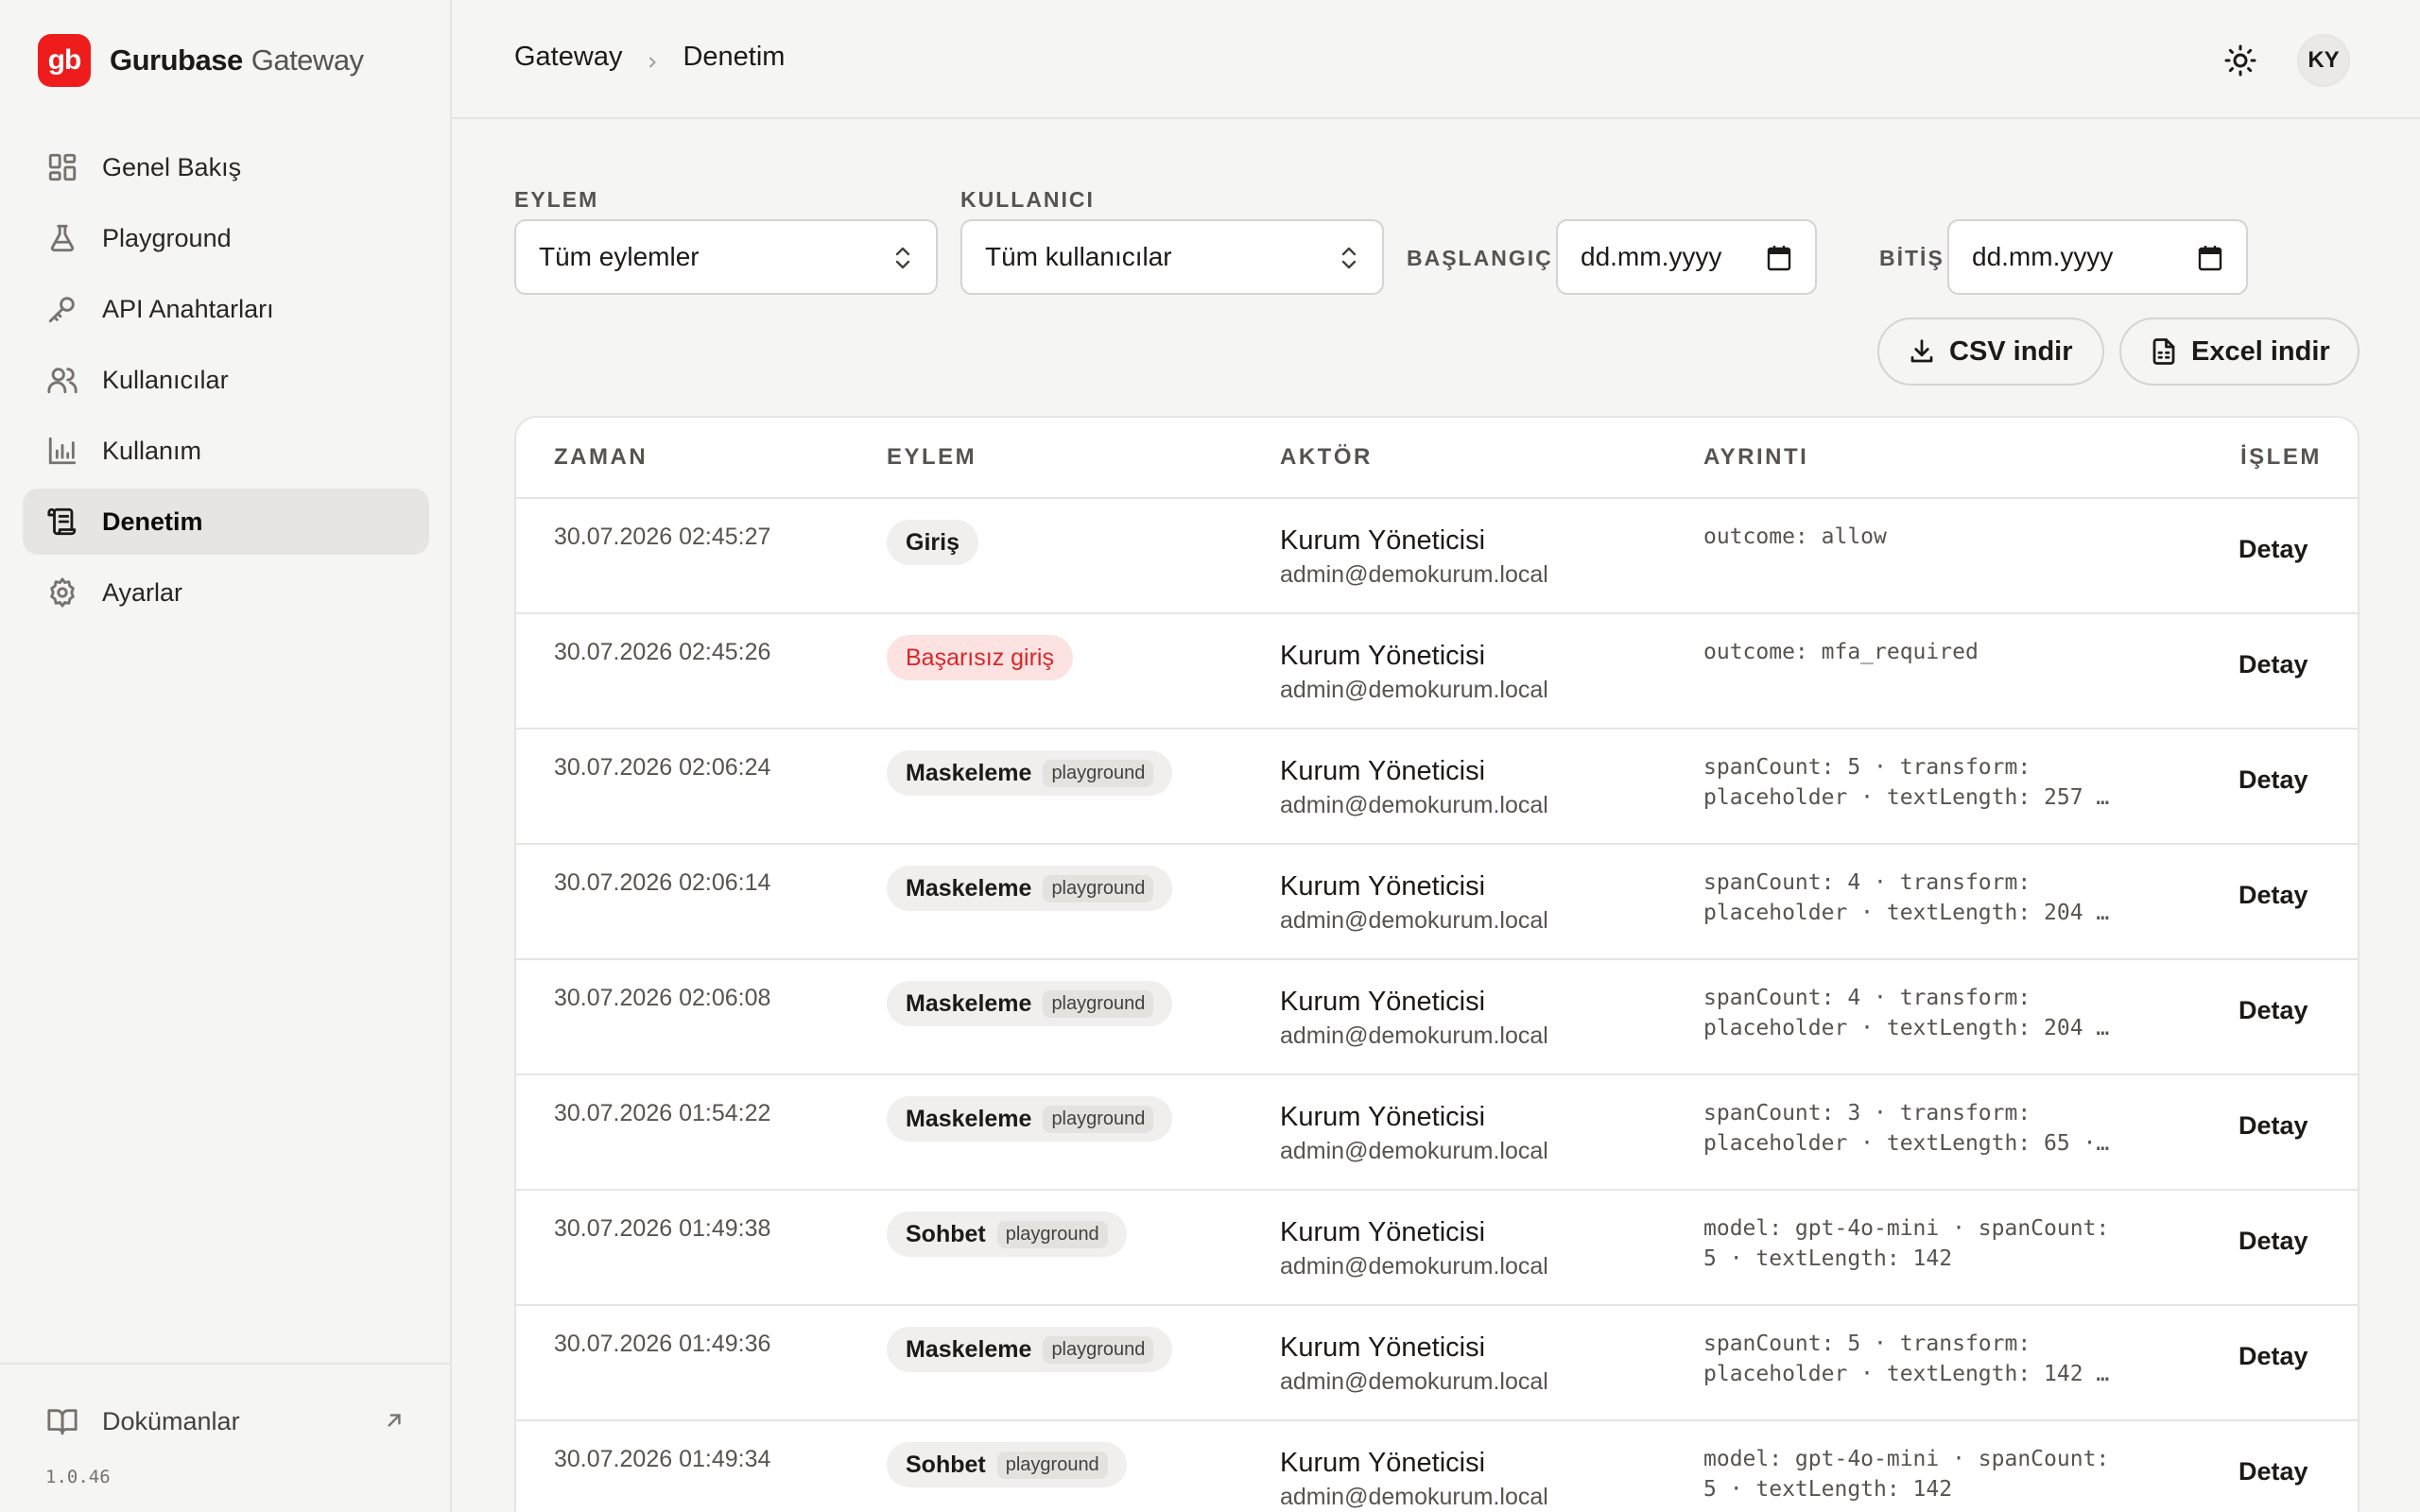 Image resolution: width=2420 pixels, height=1512 pixels. I want to click on column-header-detail: AYRINTI, so click(1755, 457).